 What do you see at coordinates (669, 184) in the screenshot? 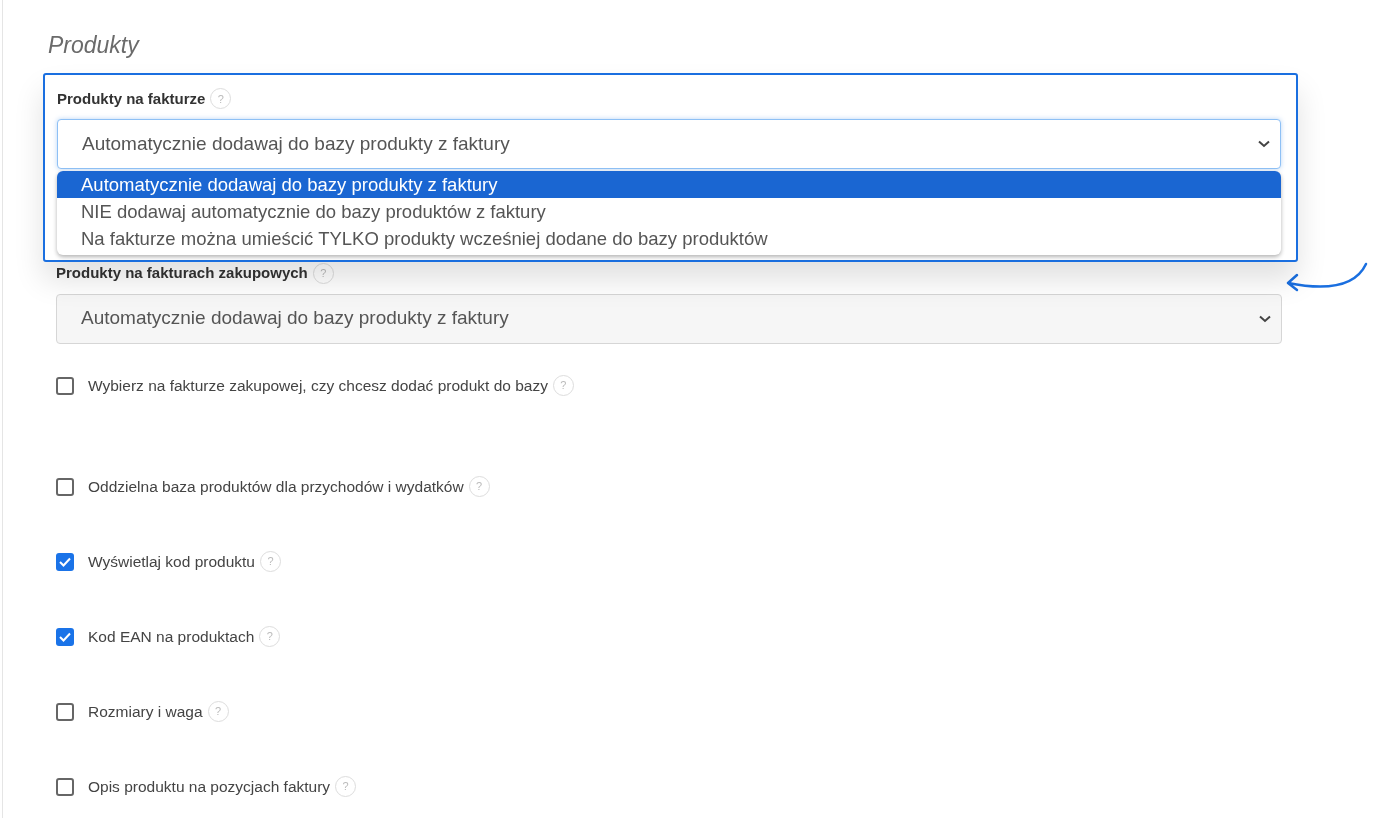
I see `dropdown-option: Automatycznie dodawaj do bazy produkty z faktury` at bounding box center [669, 184].